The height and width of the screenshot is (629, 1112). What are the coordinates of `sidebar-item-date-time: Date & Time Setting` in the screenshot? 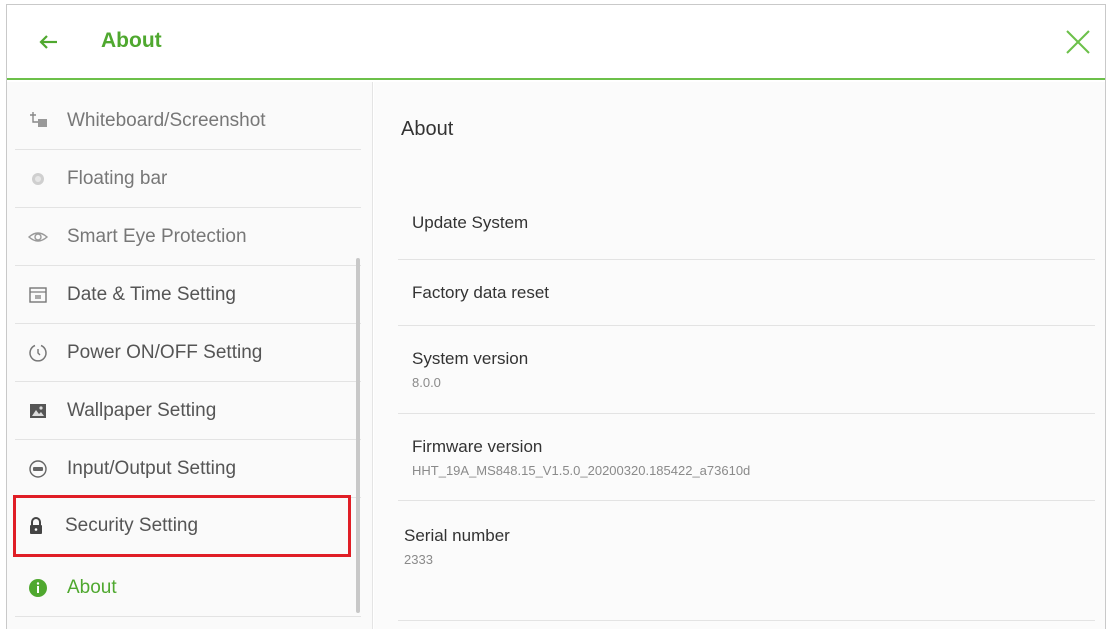 It's located at (188, 295).